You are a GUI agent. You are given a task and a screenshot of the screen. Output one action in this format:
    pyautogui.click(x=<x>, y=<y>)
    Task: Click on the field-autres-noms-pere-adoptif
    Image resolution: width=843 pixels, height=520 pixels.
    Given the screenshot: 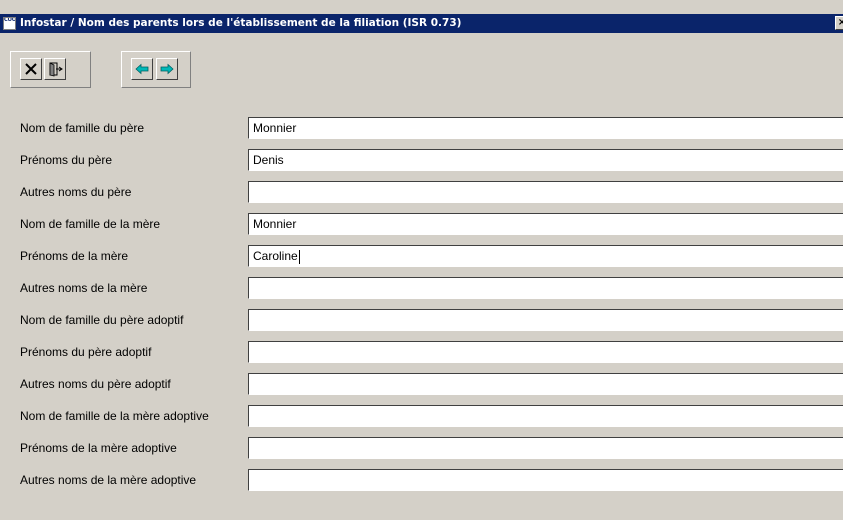 What is the action you would take?
    pyautogui.click(x=545, y=384)
    